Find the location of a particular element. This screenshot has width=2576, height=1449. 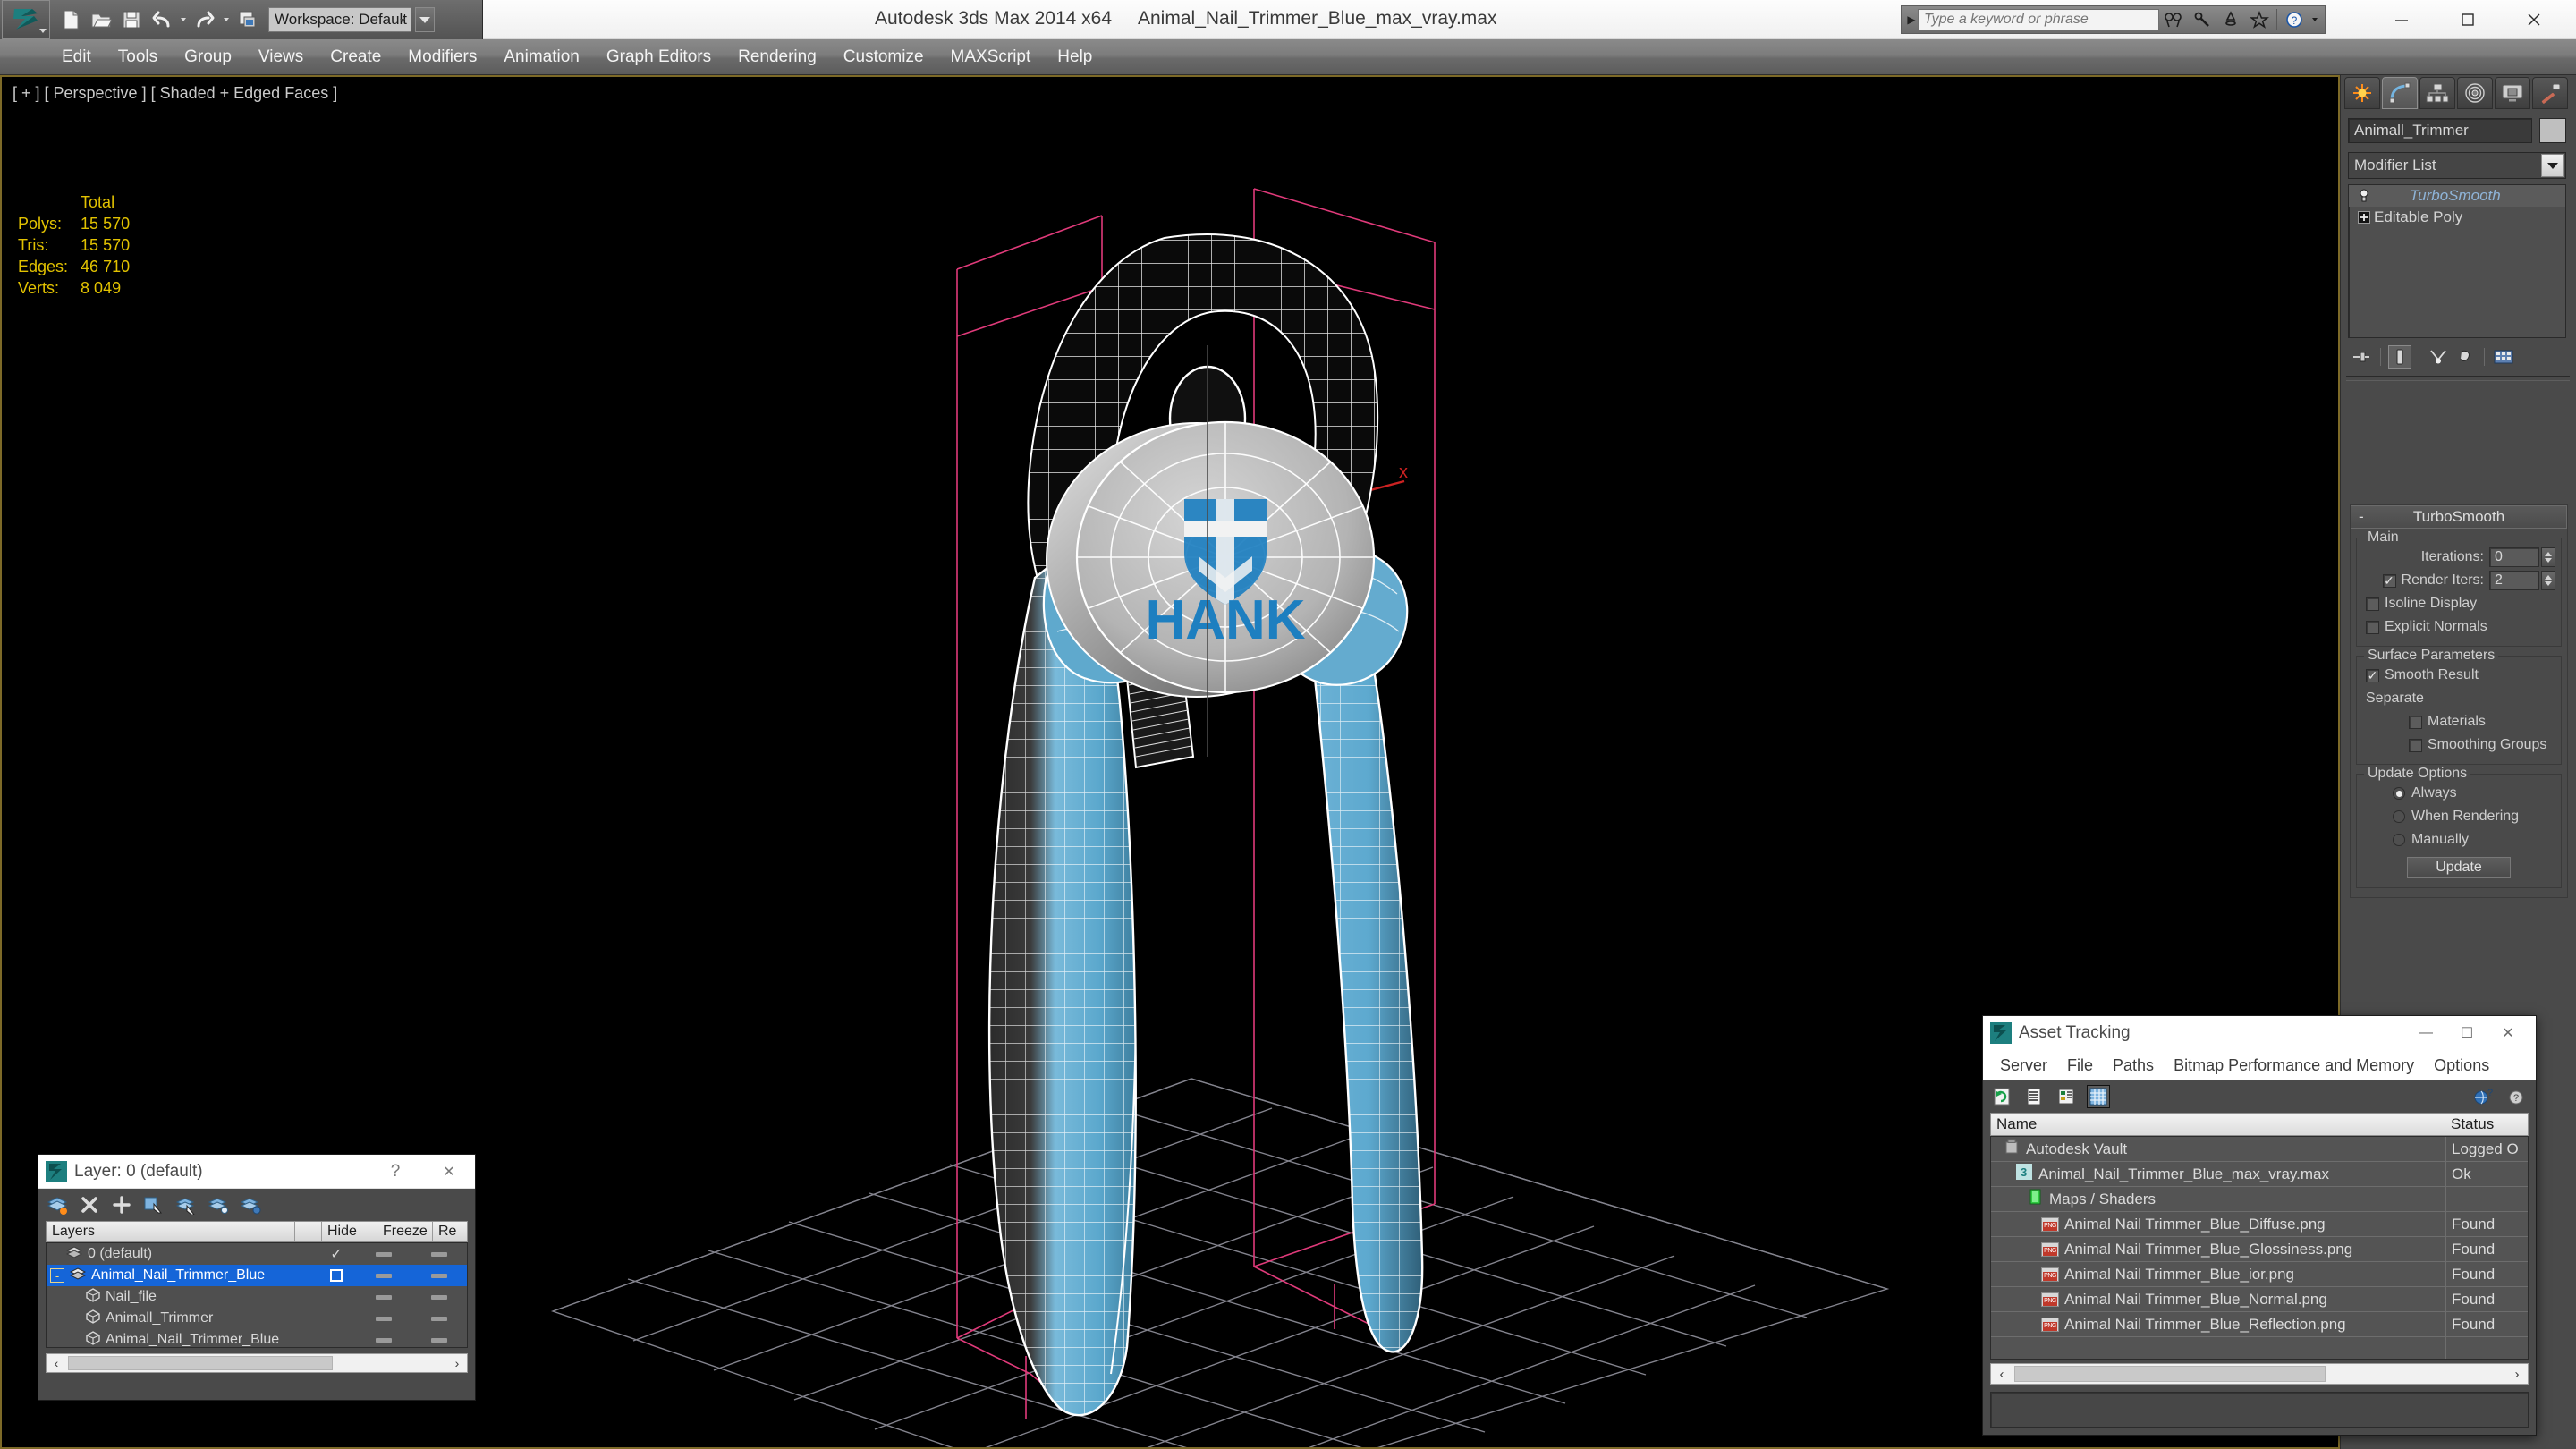

motion-tab is located at coordinates (2475, 93).